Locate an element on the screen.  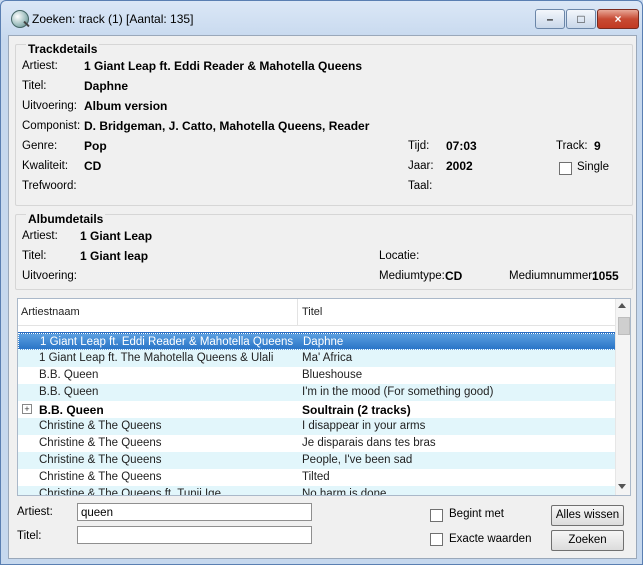
single-checkbox is located at coordinates (565, 168).